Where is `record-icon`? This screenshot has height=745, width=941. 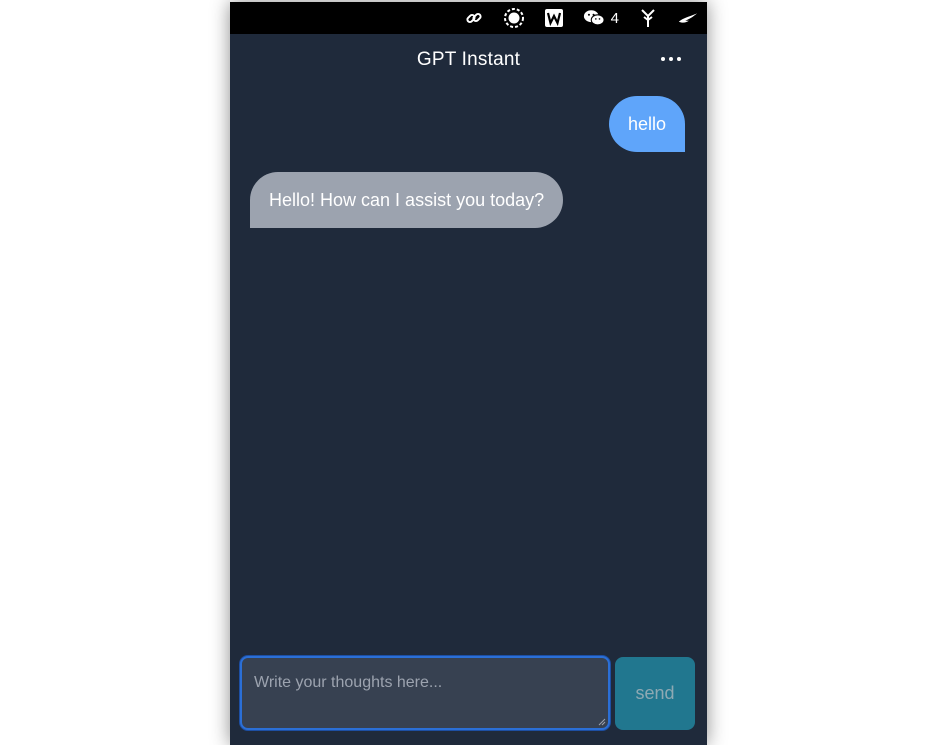
record-icon is located at coordinates (514, 18).